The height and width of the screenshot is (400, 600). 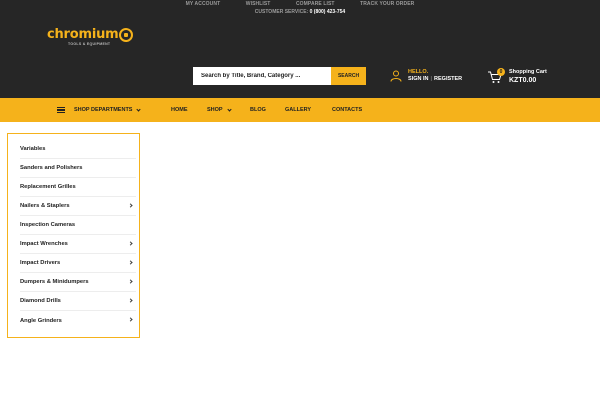 I want to click on top-link-compare-list: COMPARE LIST, so click(x=315, y=4).